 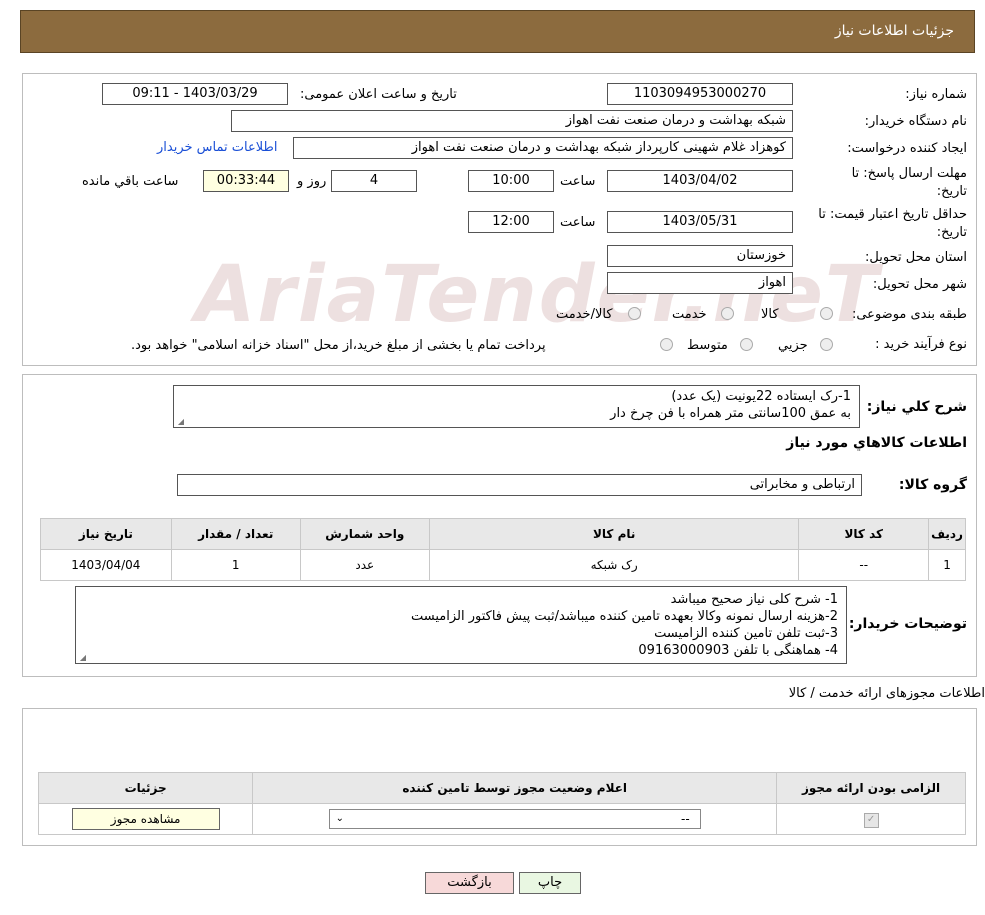 I want to click on back-button: بازگشت, so click(x=469, y=883).